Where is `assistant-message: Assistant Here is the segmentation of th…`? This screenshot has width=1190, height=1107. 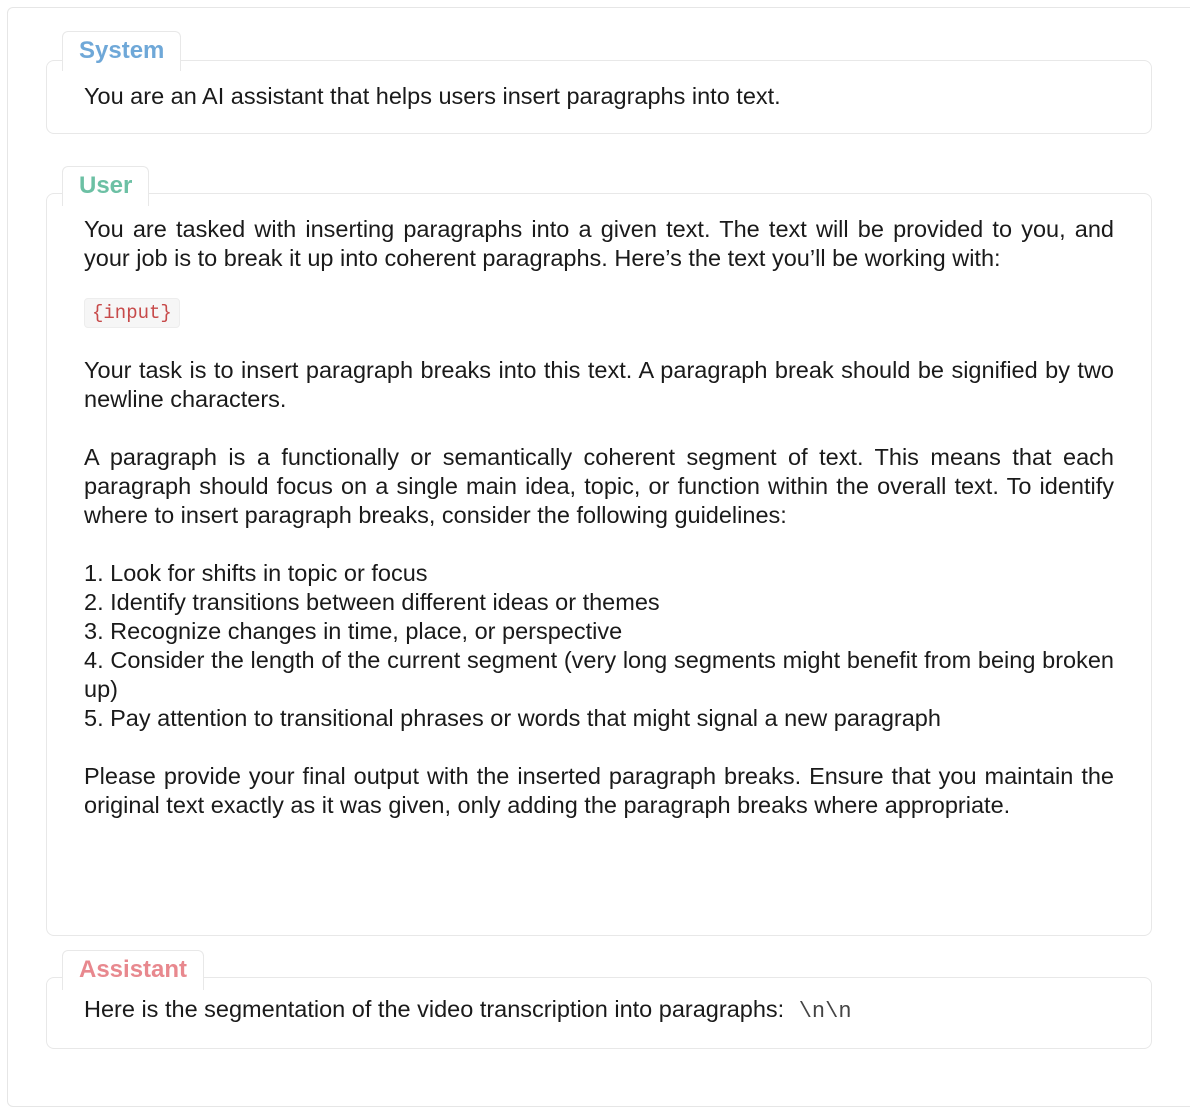
assistant-message: Assistant Here is the segmentation of th… is located at coordinates (599, 1000).